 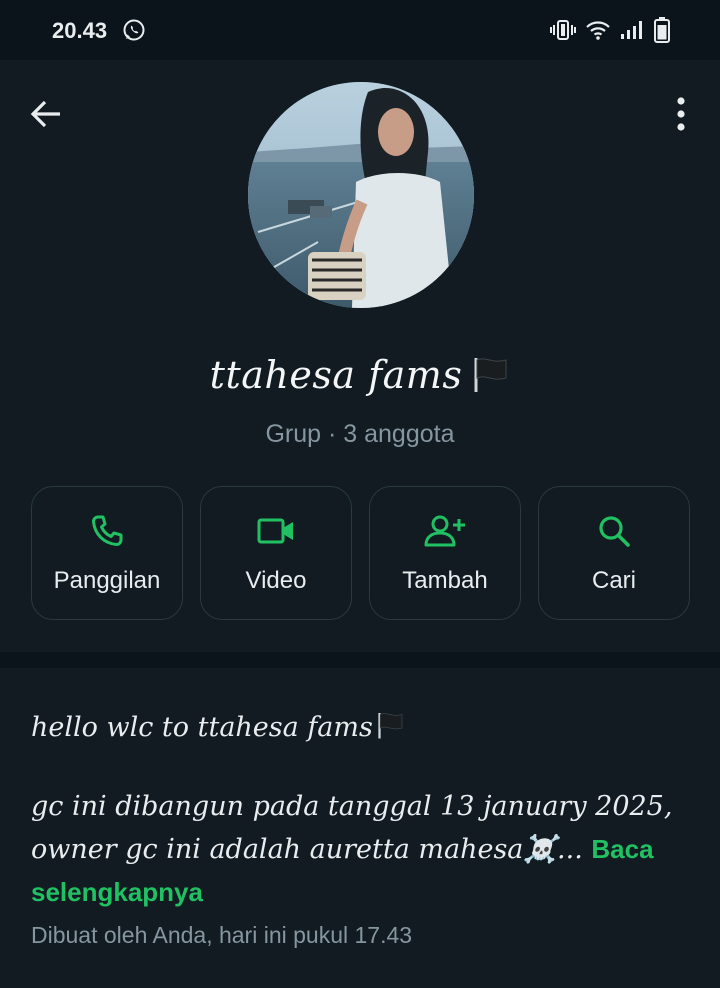 What do you see at coordinates (632, 30) in the screenshot?
I see `signal-icon` at bounding box center [632, 30].